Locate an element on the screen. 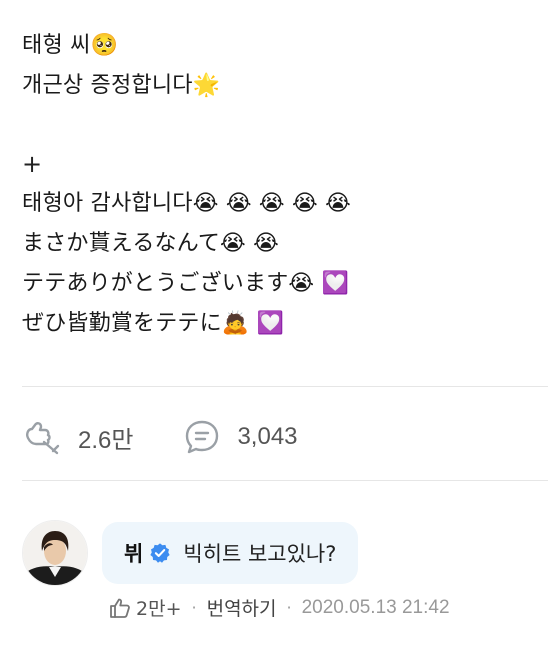 The height and width of the screenshot is (654, 548). comment-like-count: 2만+ is located at coordinates (159, 607).